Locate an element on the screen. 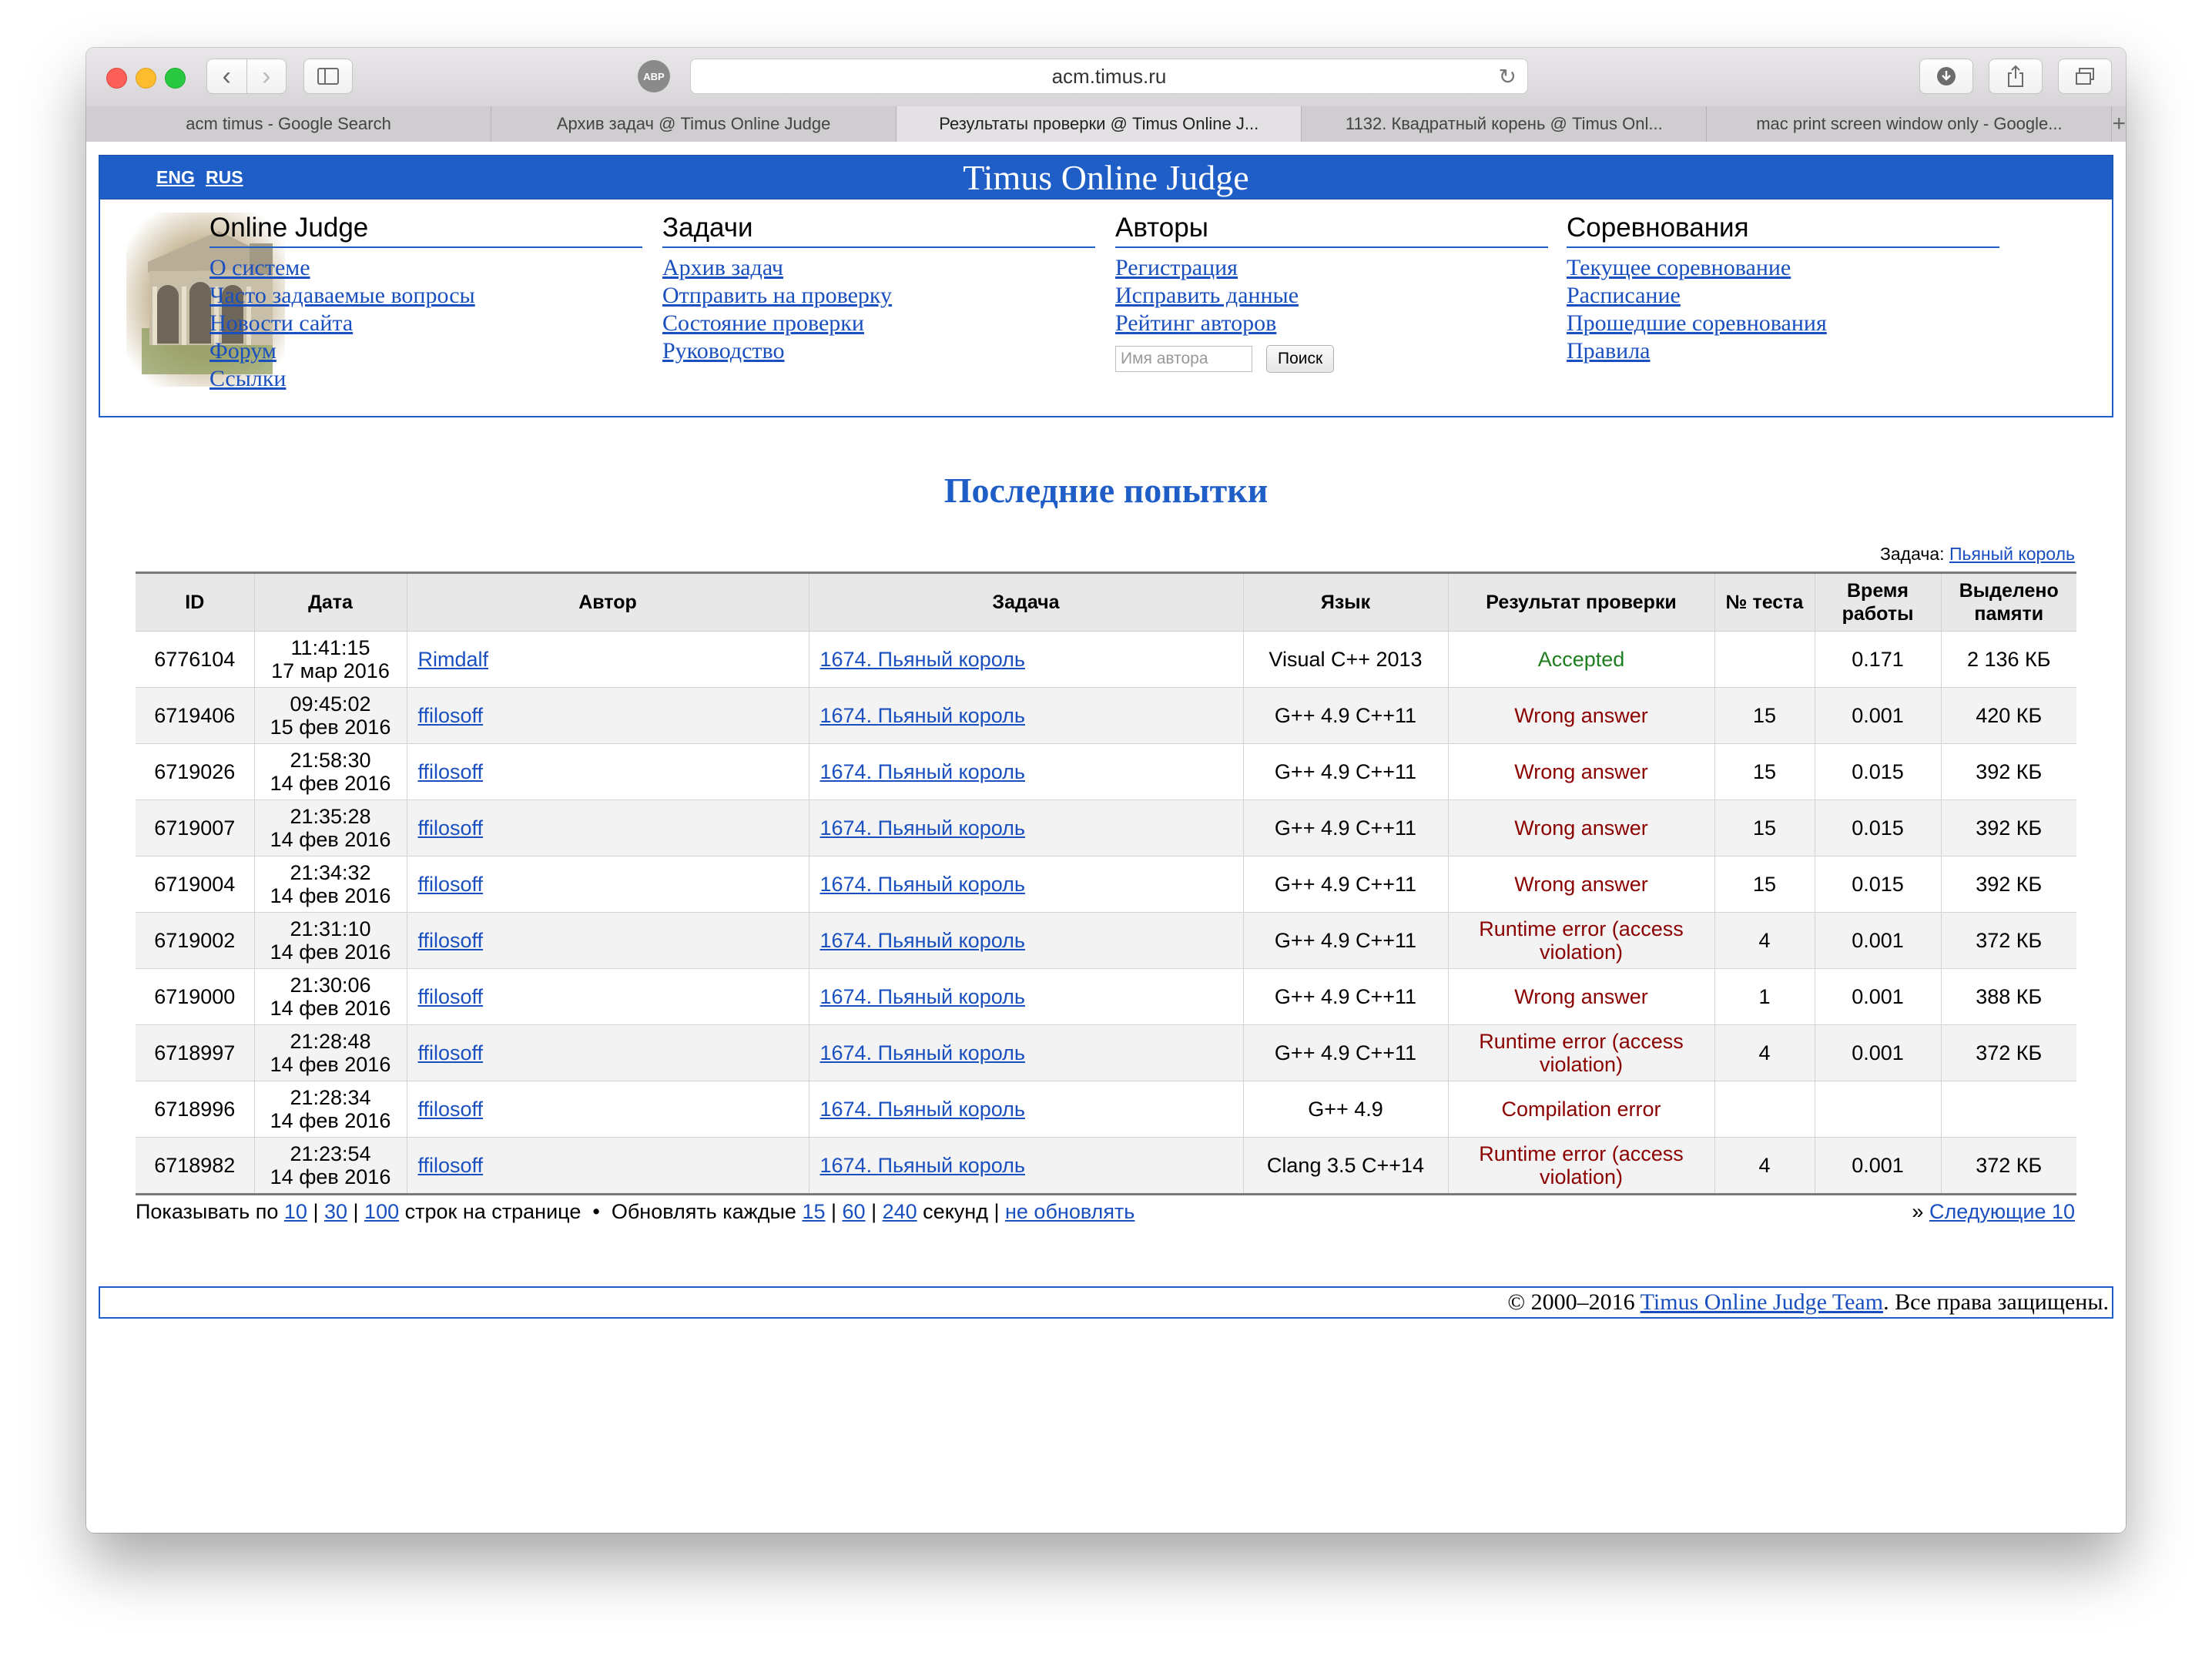 This screenshot has height=1656, width=2212. menu-link-rules: Правила is located at coordinates (1783, 351).